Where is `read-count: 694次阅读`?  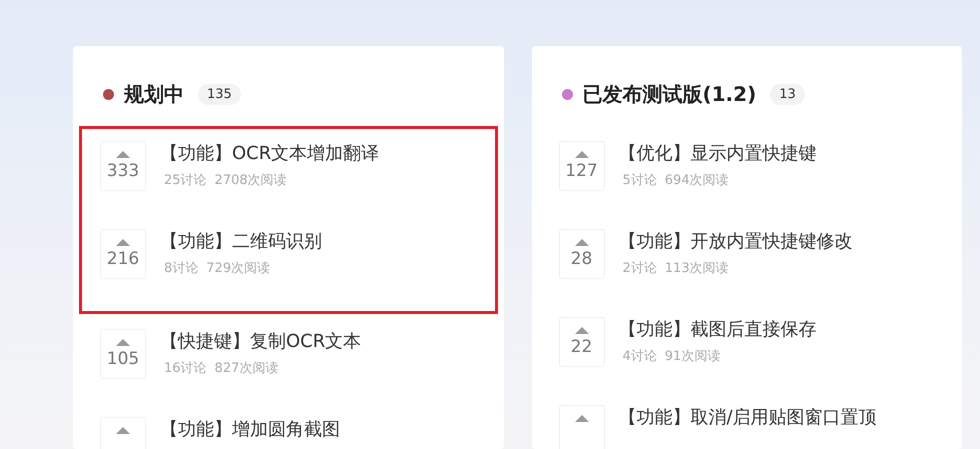 read-count: 694次阅读 is located at coordinates (696, 180).